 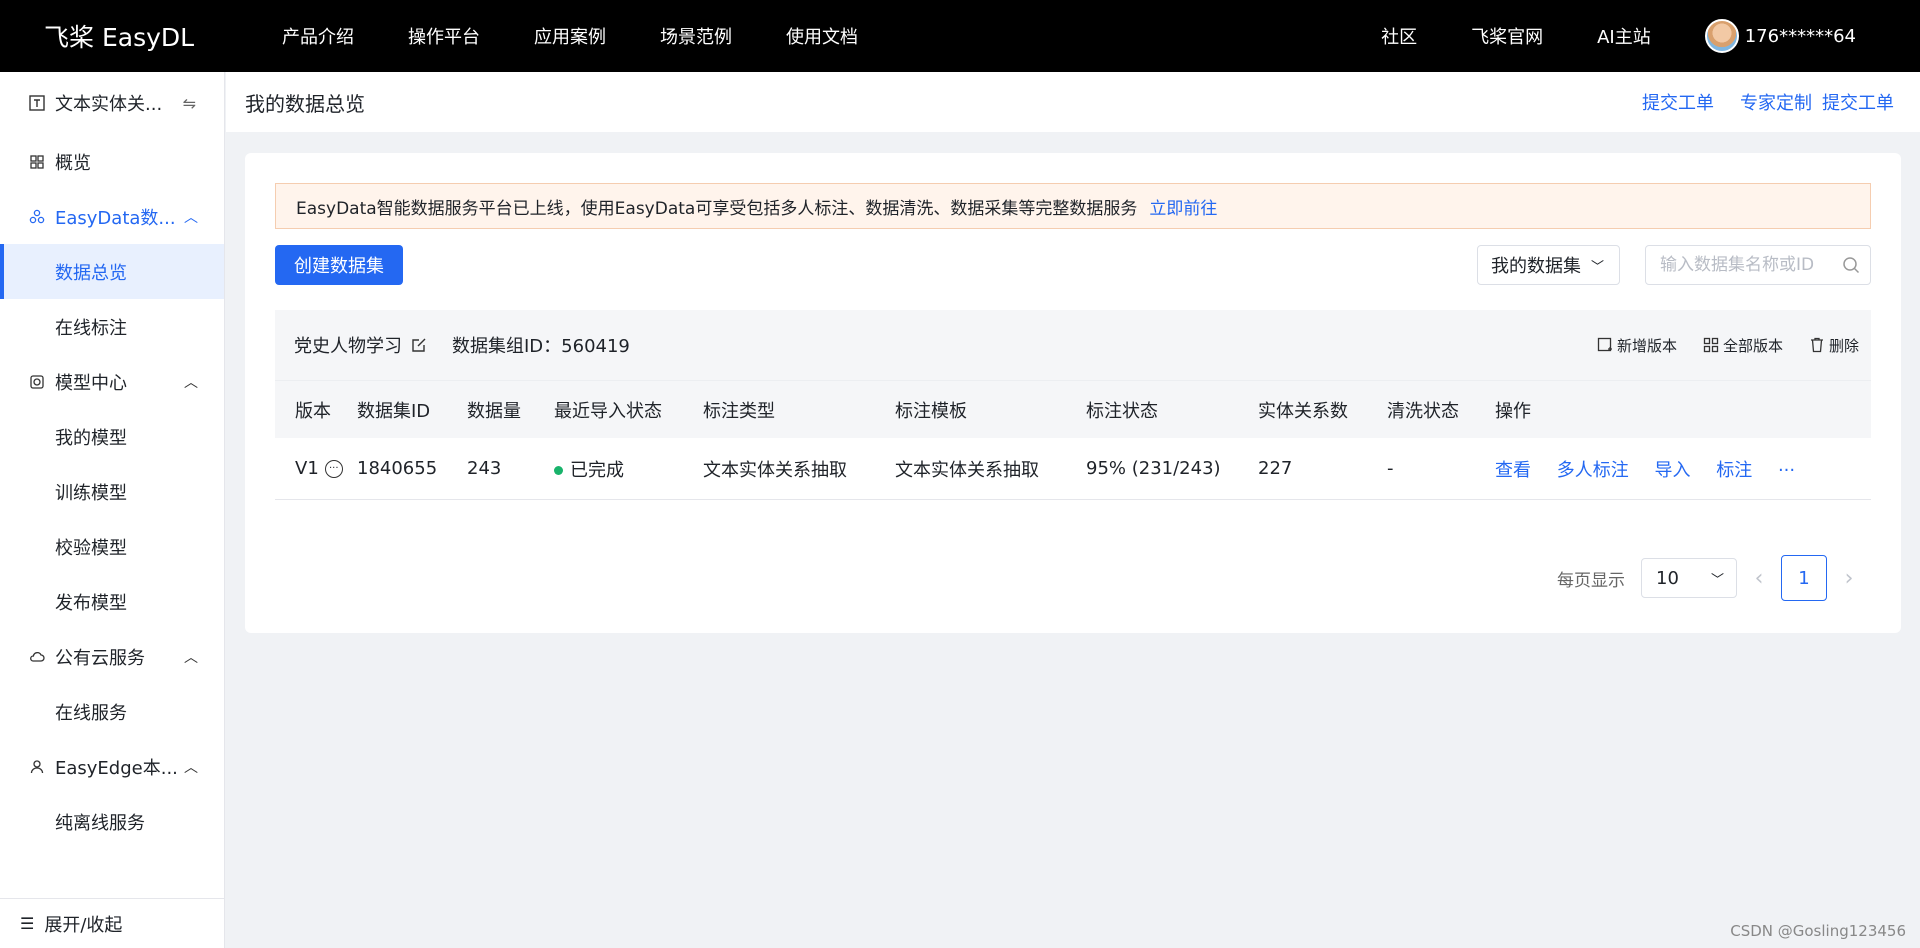 I want to click on all-versions-button: 全部版本, so click(x=1743, y=345).